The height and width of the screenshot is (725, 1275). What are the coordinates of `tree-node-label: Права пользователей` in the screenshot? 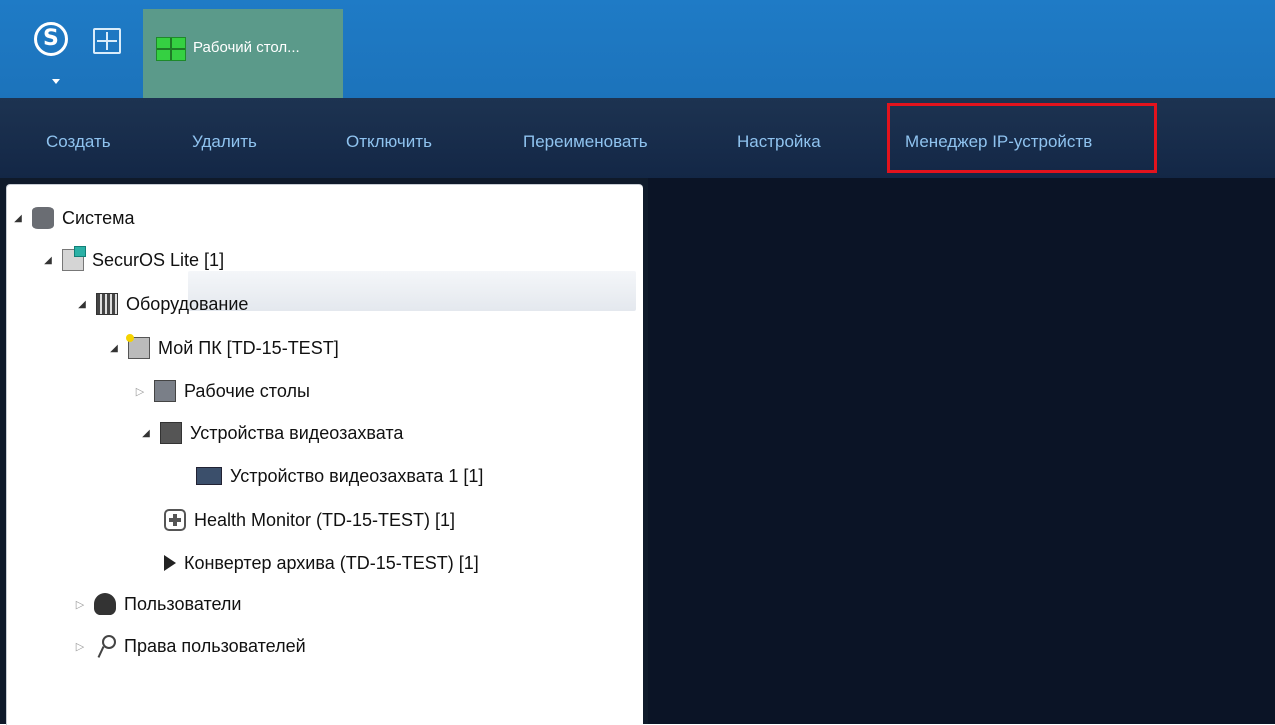 It's located at (215, 645).